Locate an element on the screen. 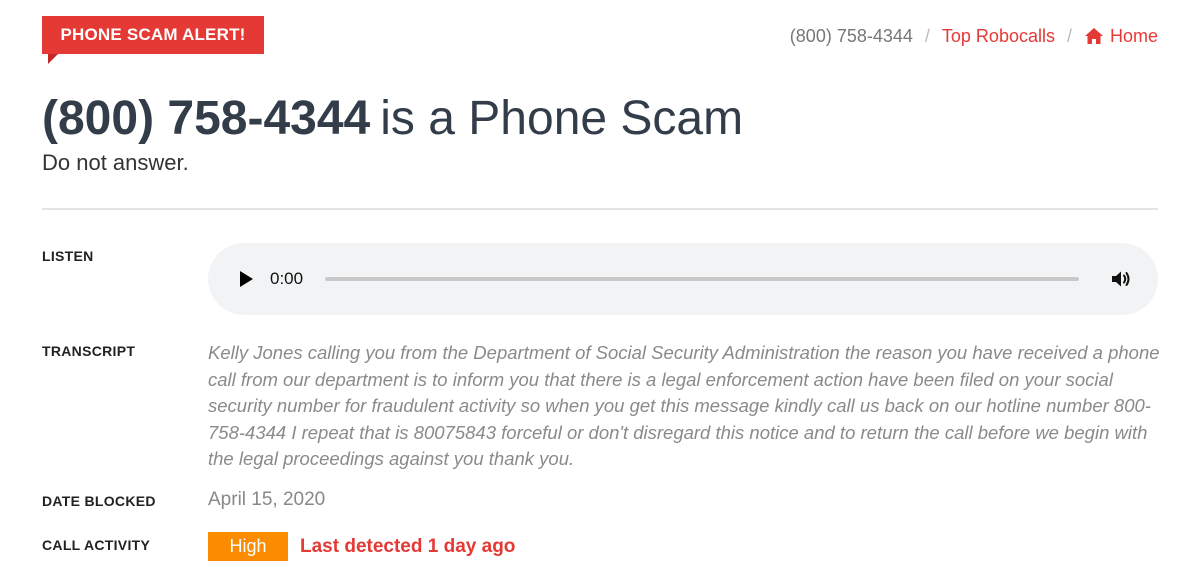 This screenshot has width=1200, height=577. page-subtitle: Do not answer. is located at coordinates (115, 162).